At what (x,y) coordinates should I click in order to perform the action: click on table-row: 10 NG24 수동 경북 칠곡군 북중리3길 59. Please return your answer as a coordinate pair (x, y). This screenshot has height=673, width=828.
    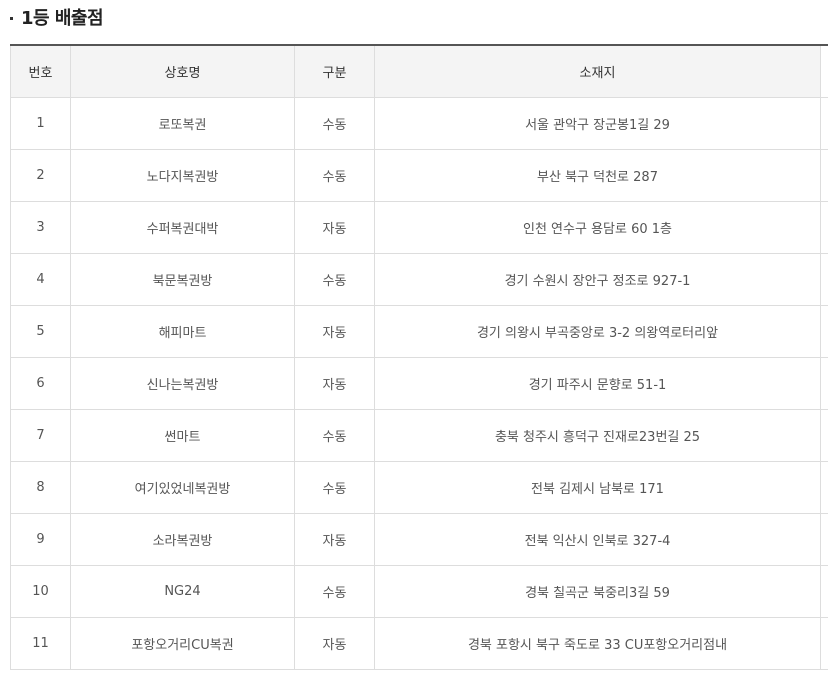
    Looking at the image, I should click on (419, 591).